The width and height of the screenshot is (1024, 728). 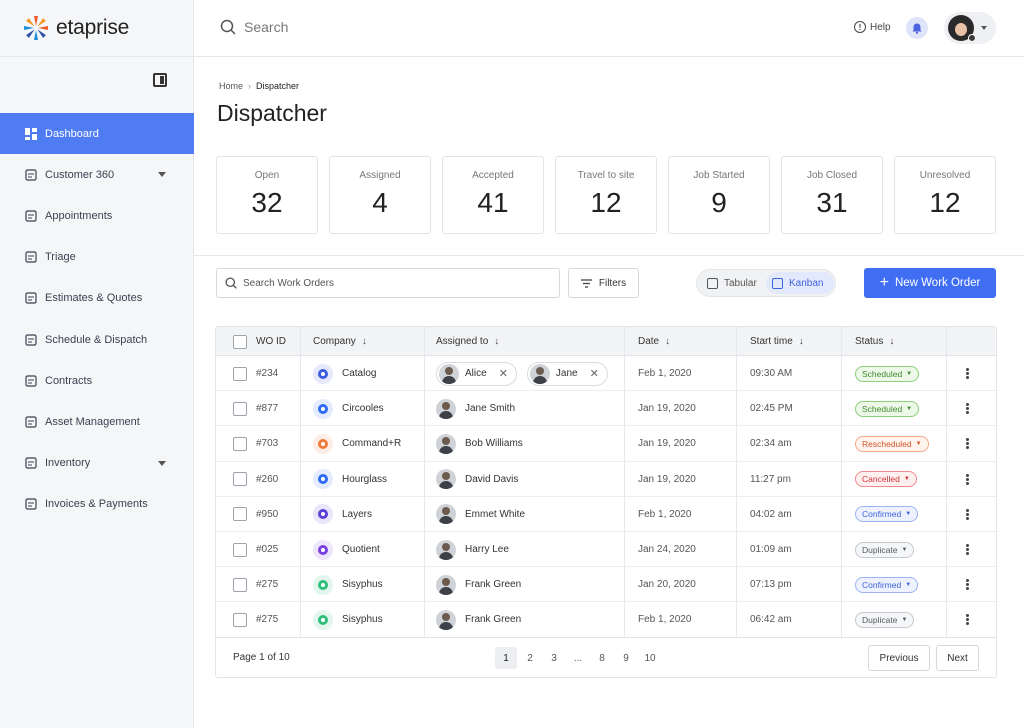 I want to click on sidebar-item-triage: Triage, so click(x=97, y=257).